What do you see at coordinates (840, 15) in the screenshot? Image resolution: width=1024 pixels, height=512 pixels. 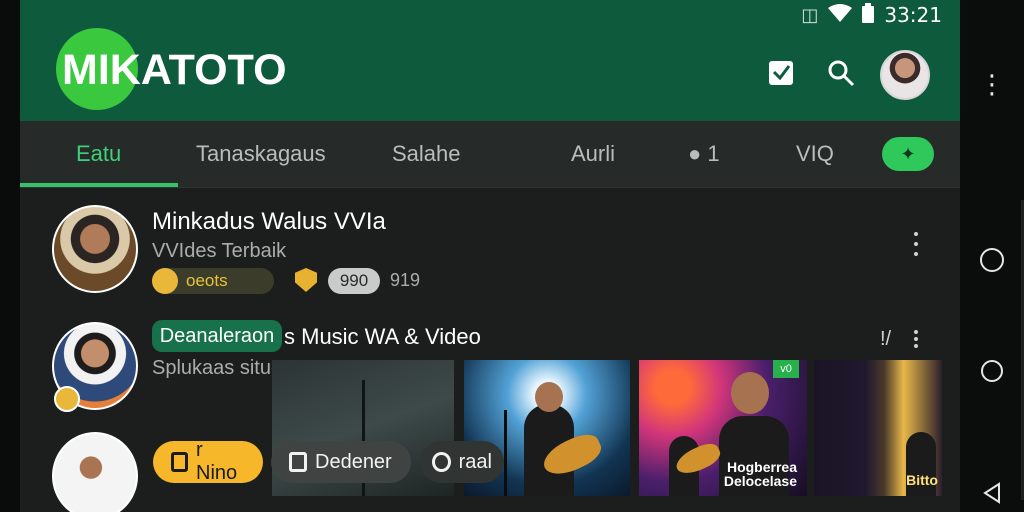 I see `wifi-icon` at bounding box center [840, 15].